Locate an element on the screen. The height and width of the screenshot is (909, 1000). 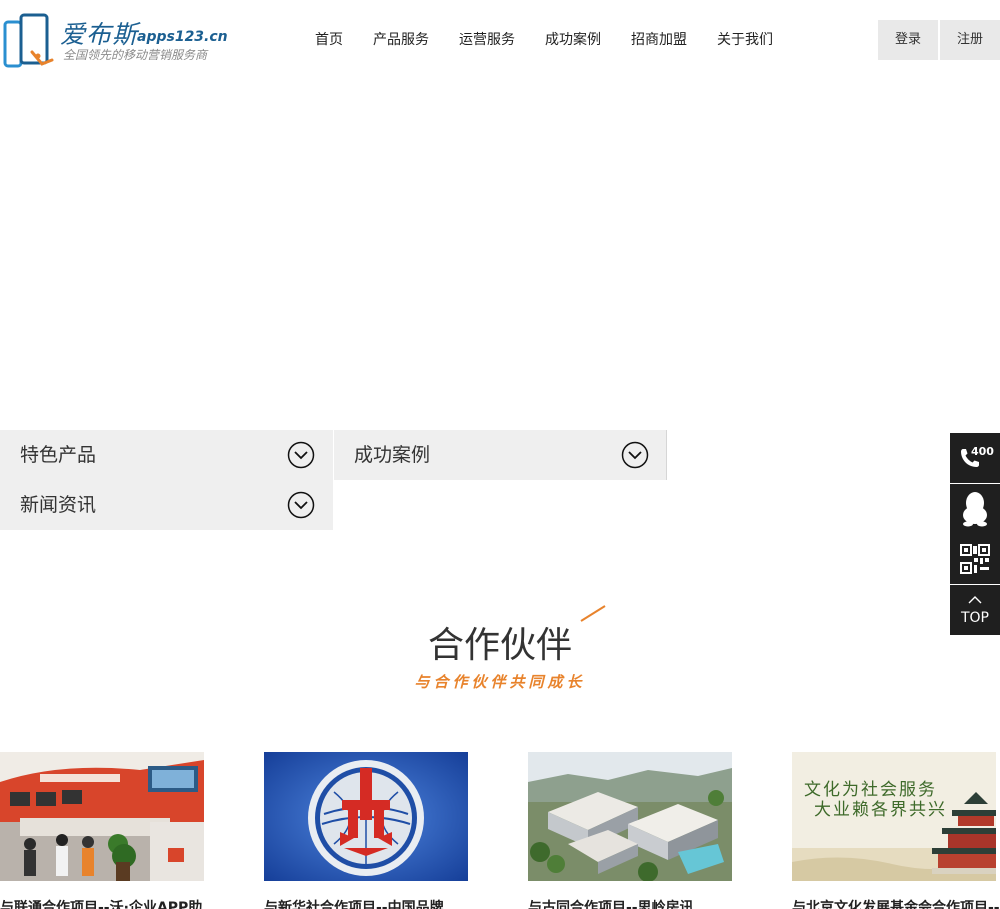
register-button: 注册 is located at coordinates (970, 40).